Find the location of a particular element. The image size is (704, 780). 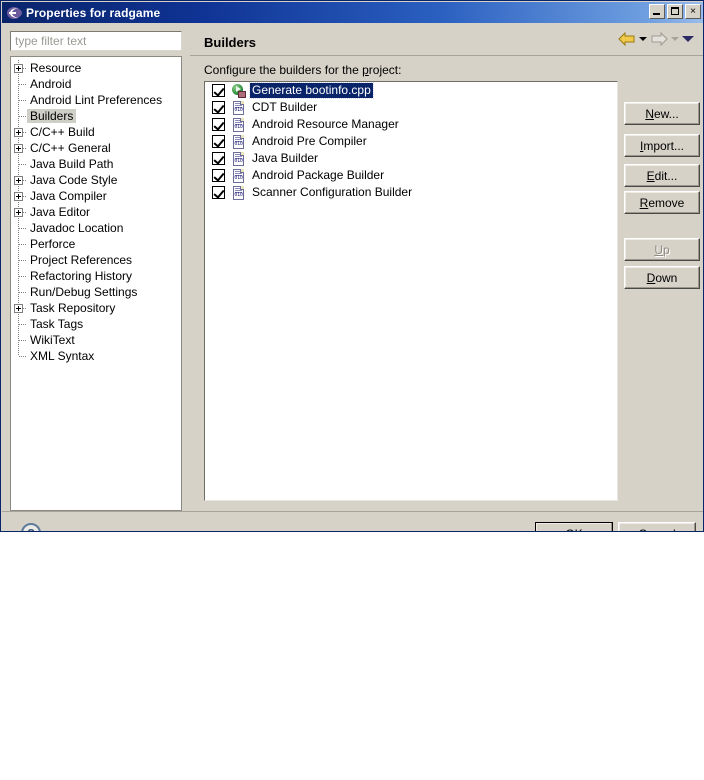

sidebar-item-task-repository: Task Repository is located at coordinates (96, 308).